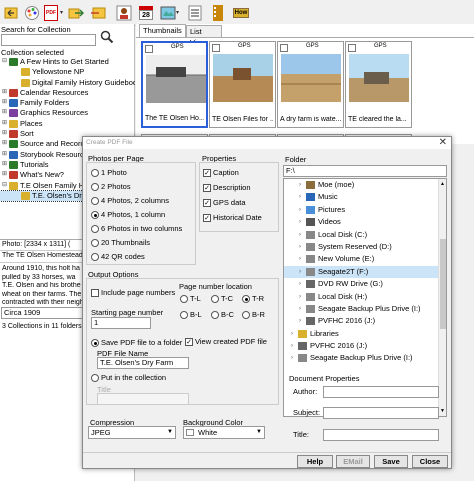 The height and width of the screenshot is (481, 474). Describe the element at coordinates (224, 432) in the screenshot. I see `background-color-select: White ▼` at that location.